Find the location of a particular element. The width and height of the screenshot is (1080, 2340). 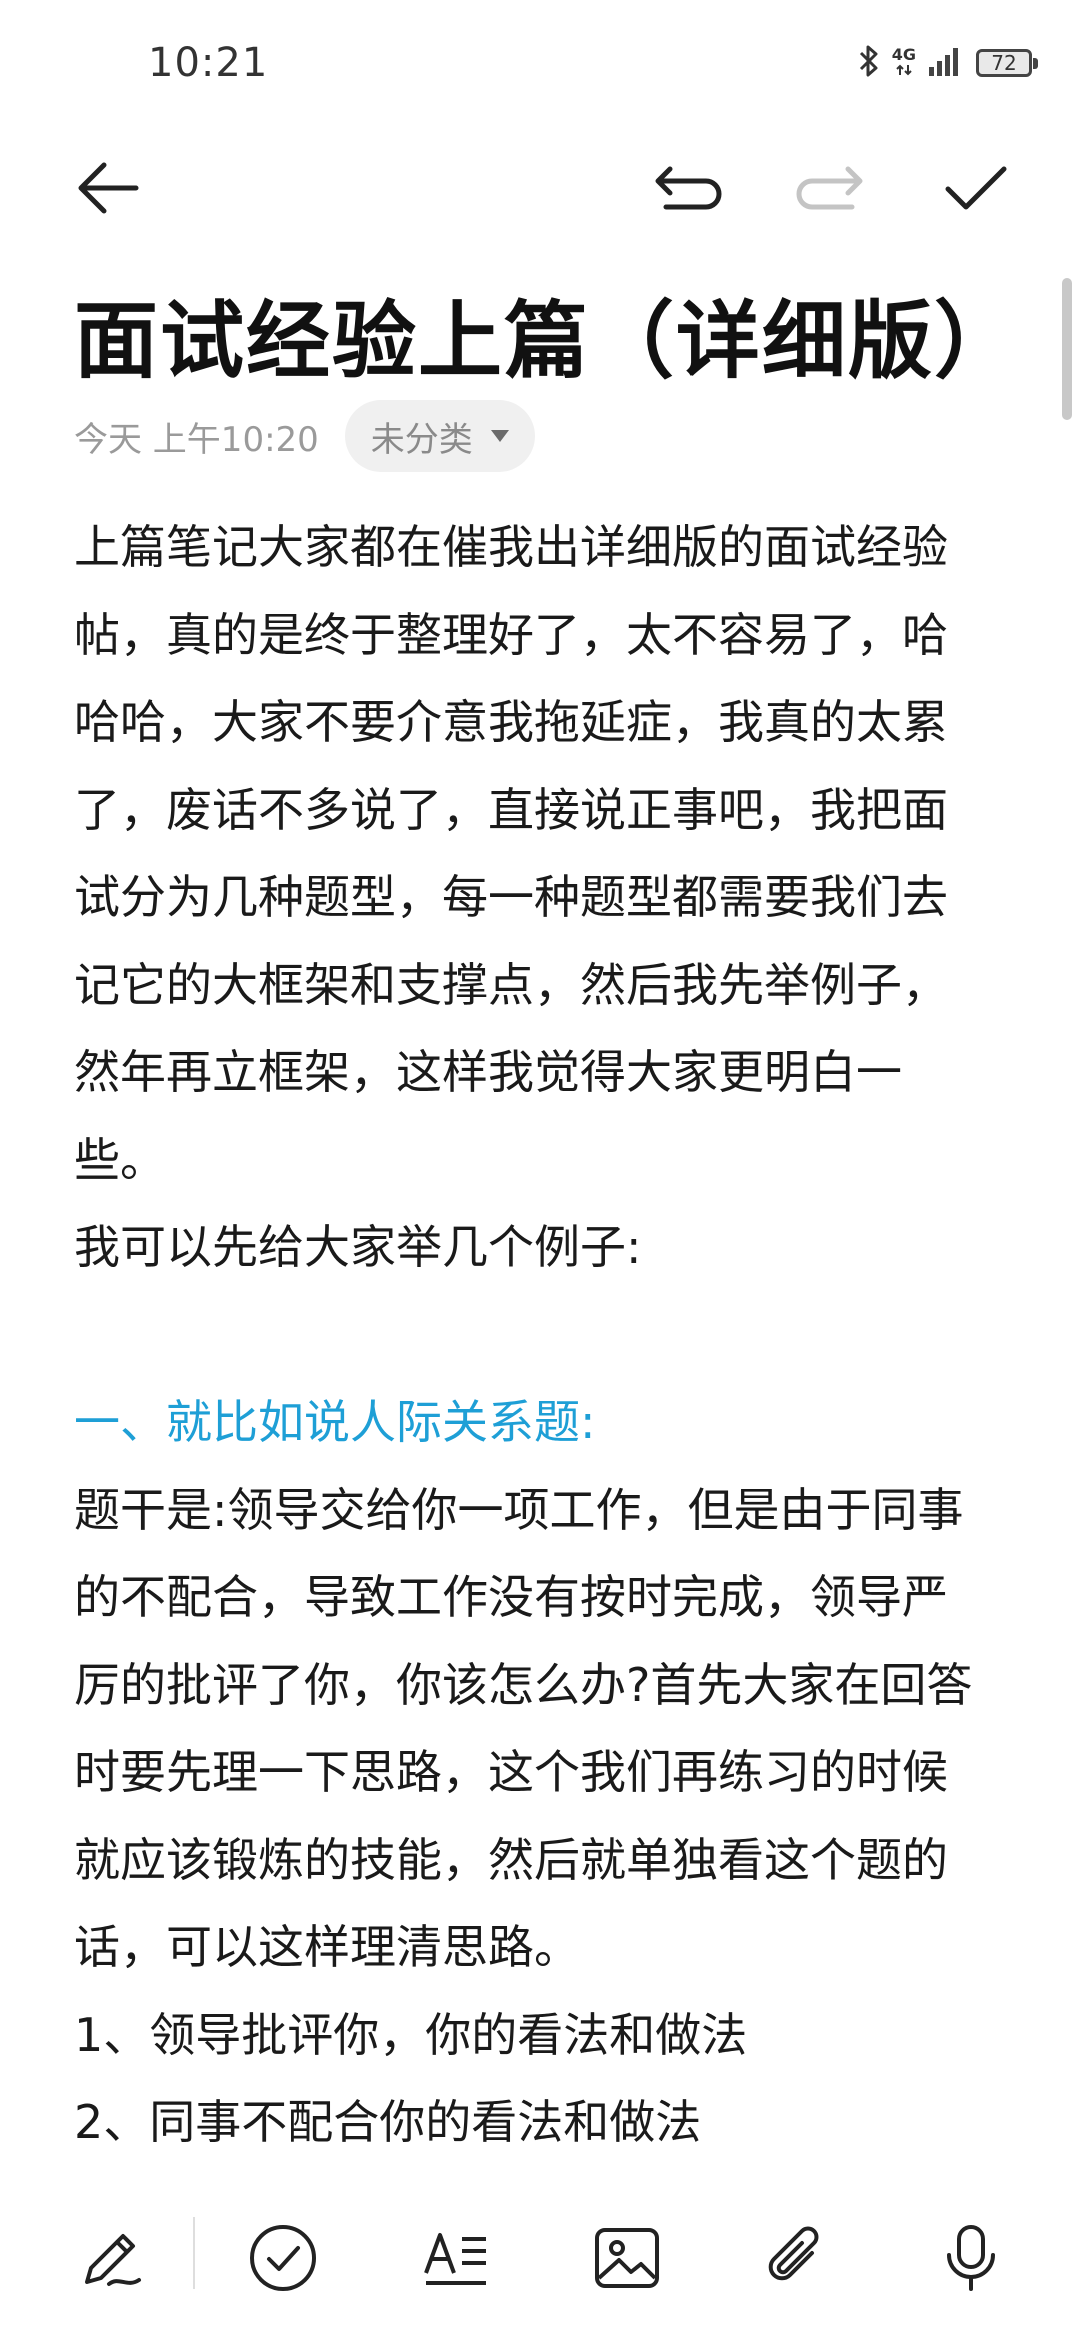

body-line: 我可以先给大家举几个例子: is located at coordinates (358, 1247).